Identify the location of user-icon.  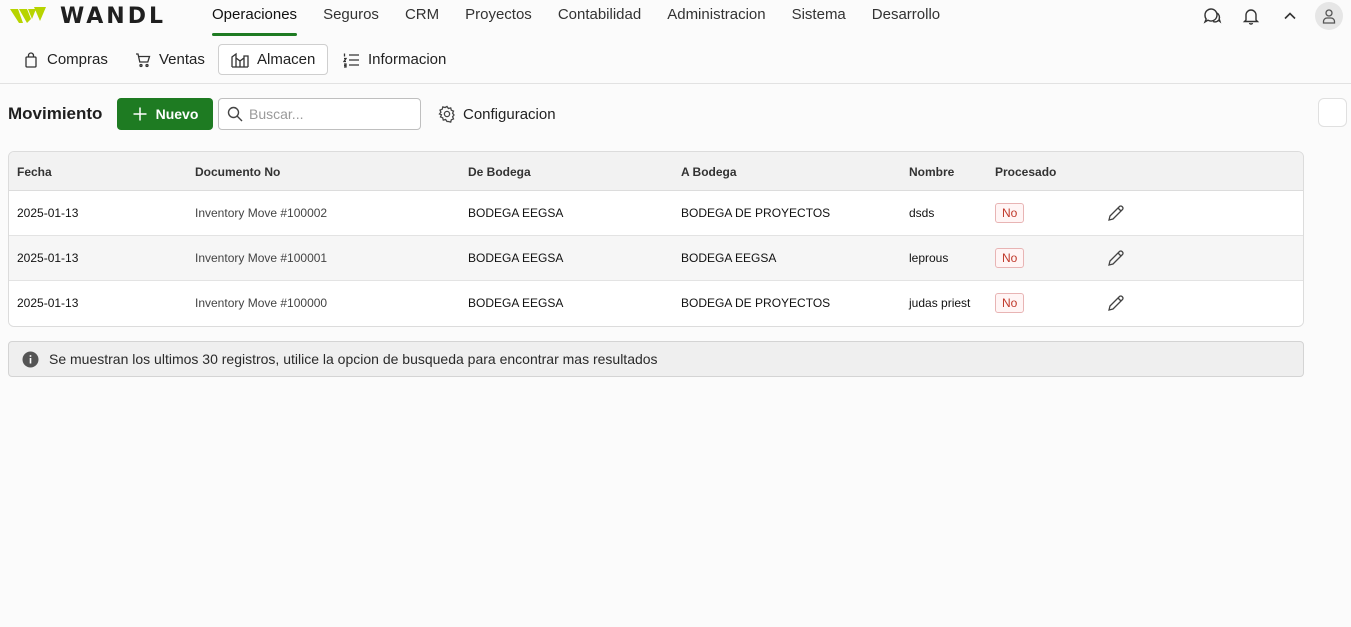
(1329, 16).